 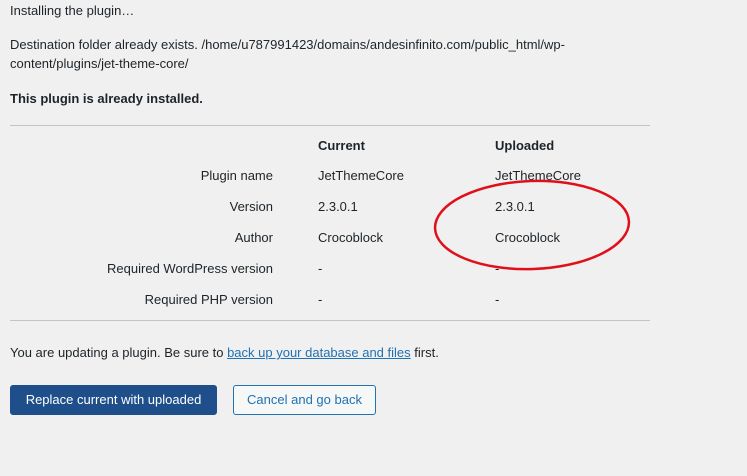 What do you see at coordinates (338, 206) in the screenshot?
I see `row-current-value: 2.3.0.1` at bounding box center [338, 206].